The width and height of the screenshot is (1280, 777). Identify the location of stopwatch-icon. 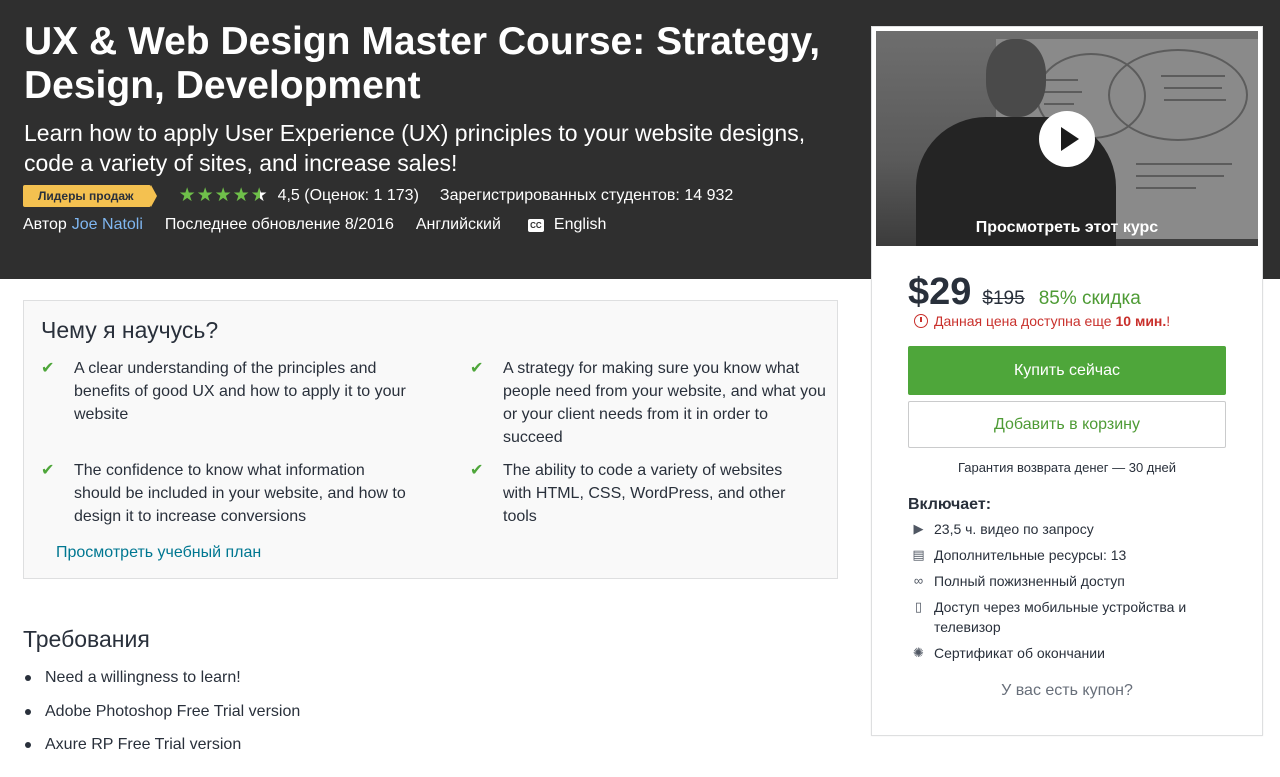
(921, 321).